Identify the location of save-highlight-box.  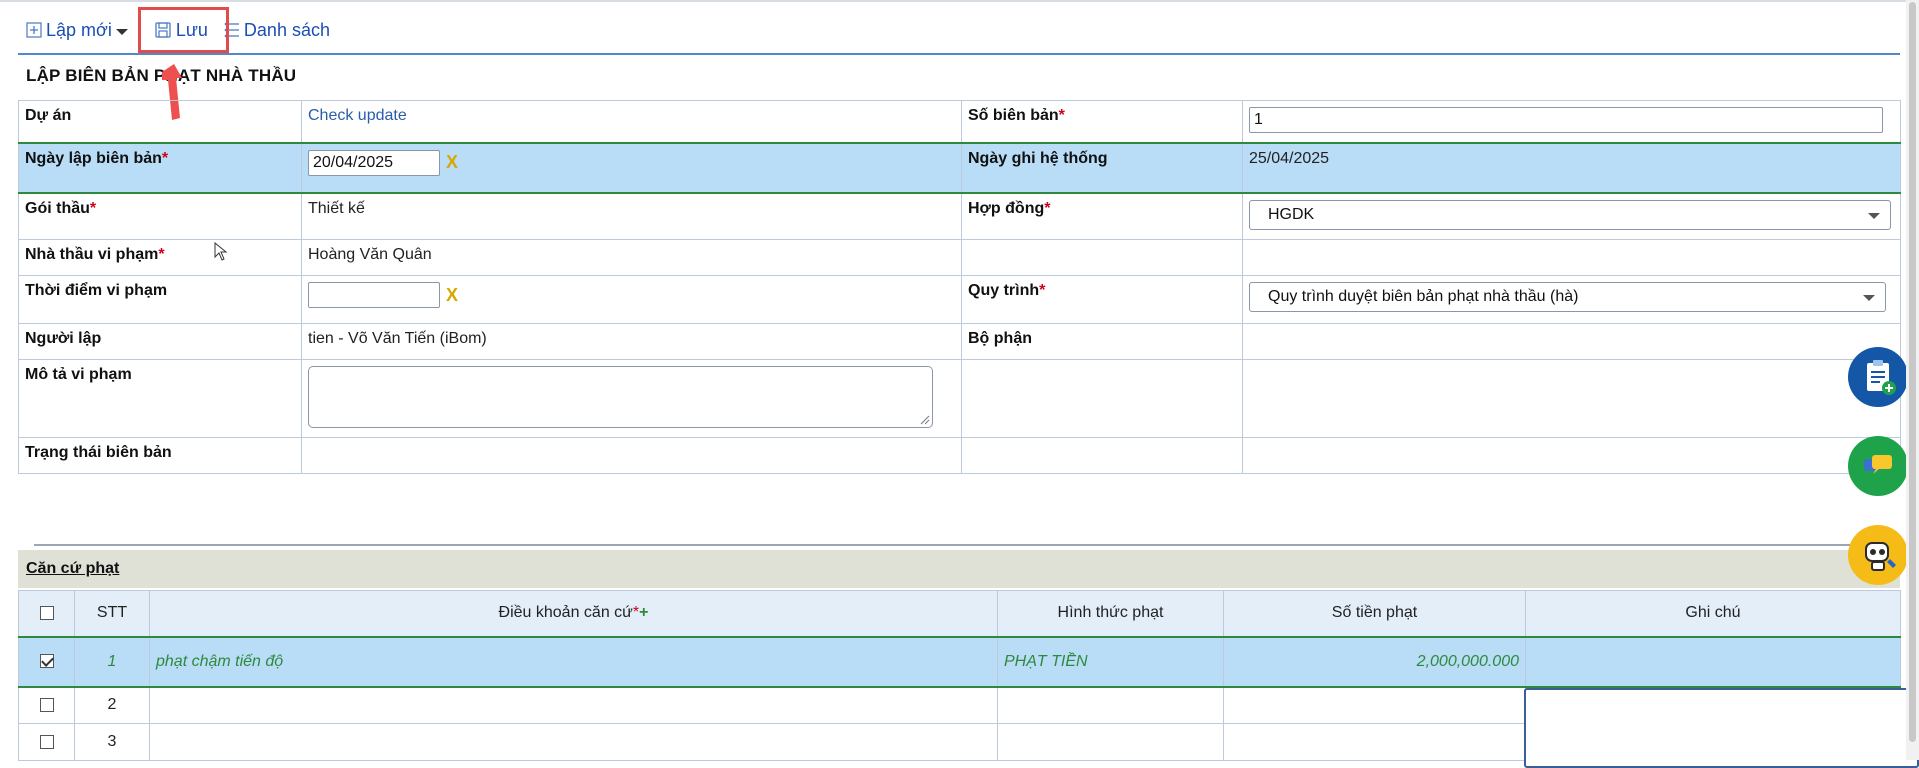
(183, 30).